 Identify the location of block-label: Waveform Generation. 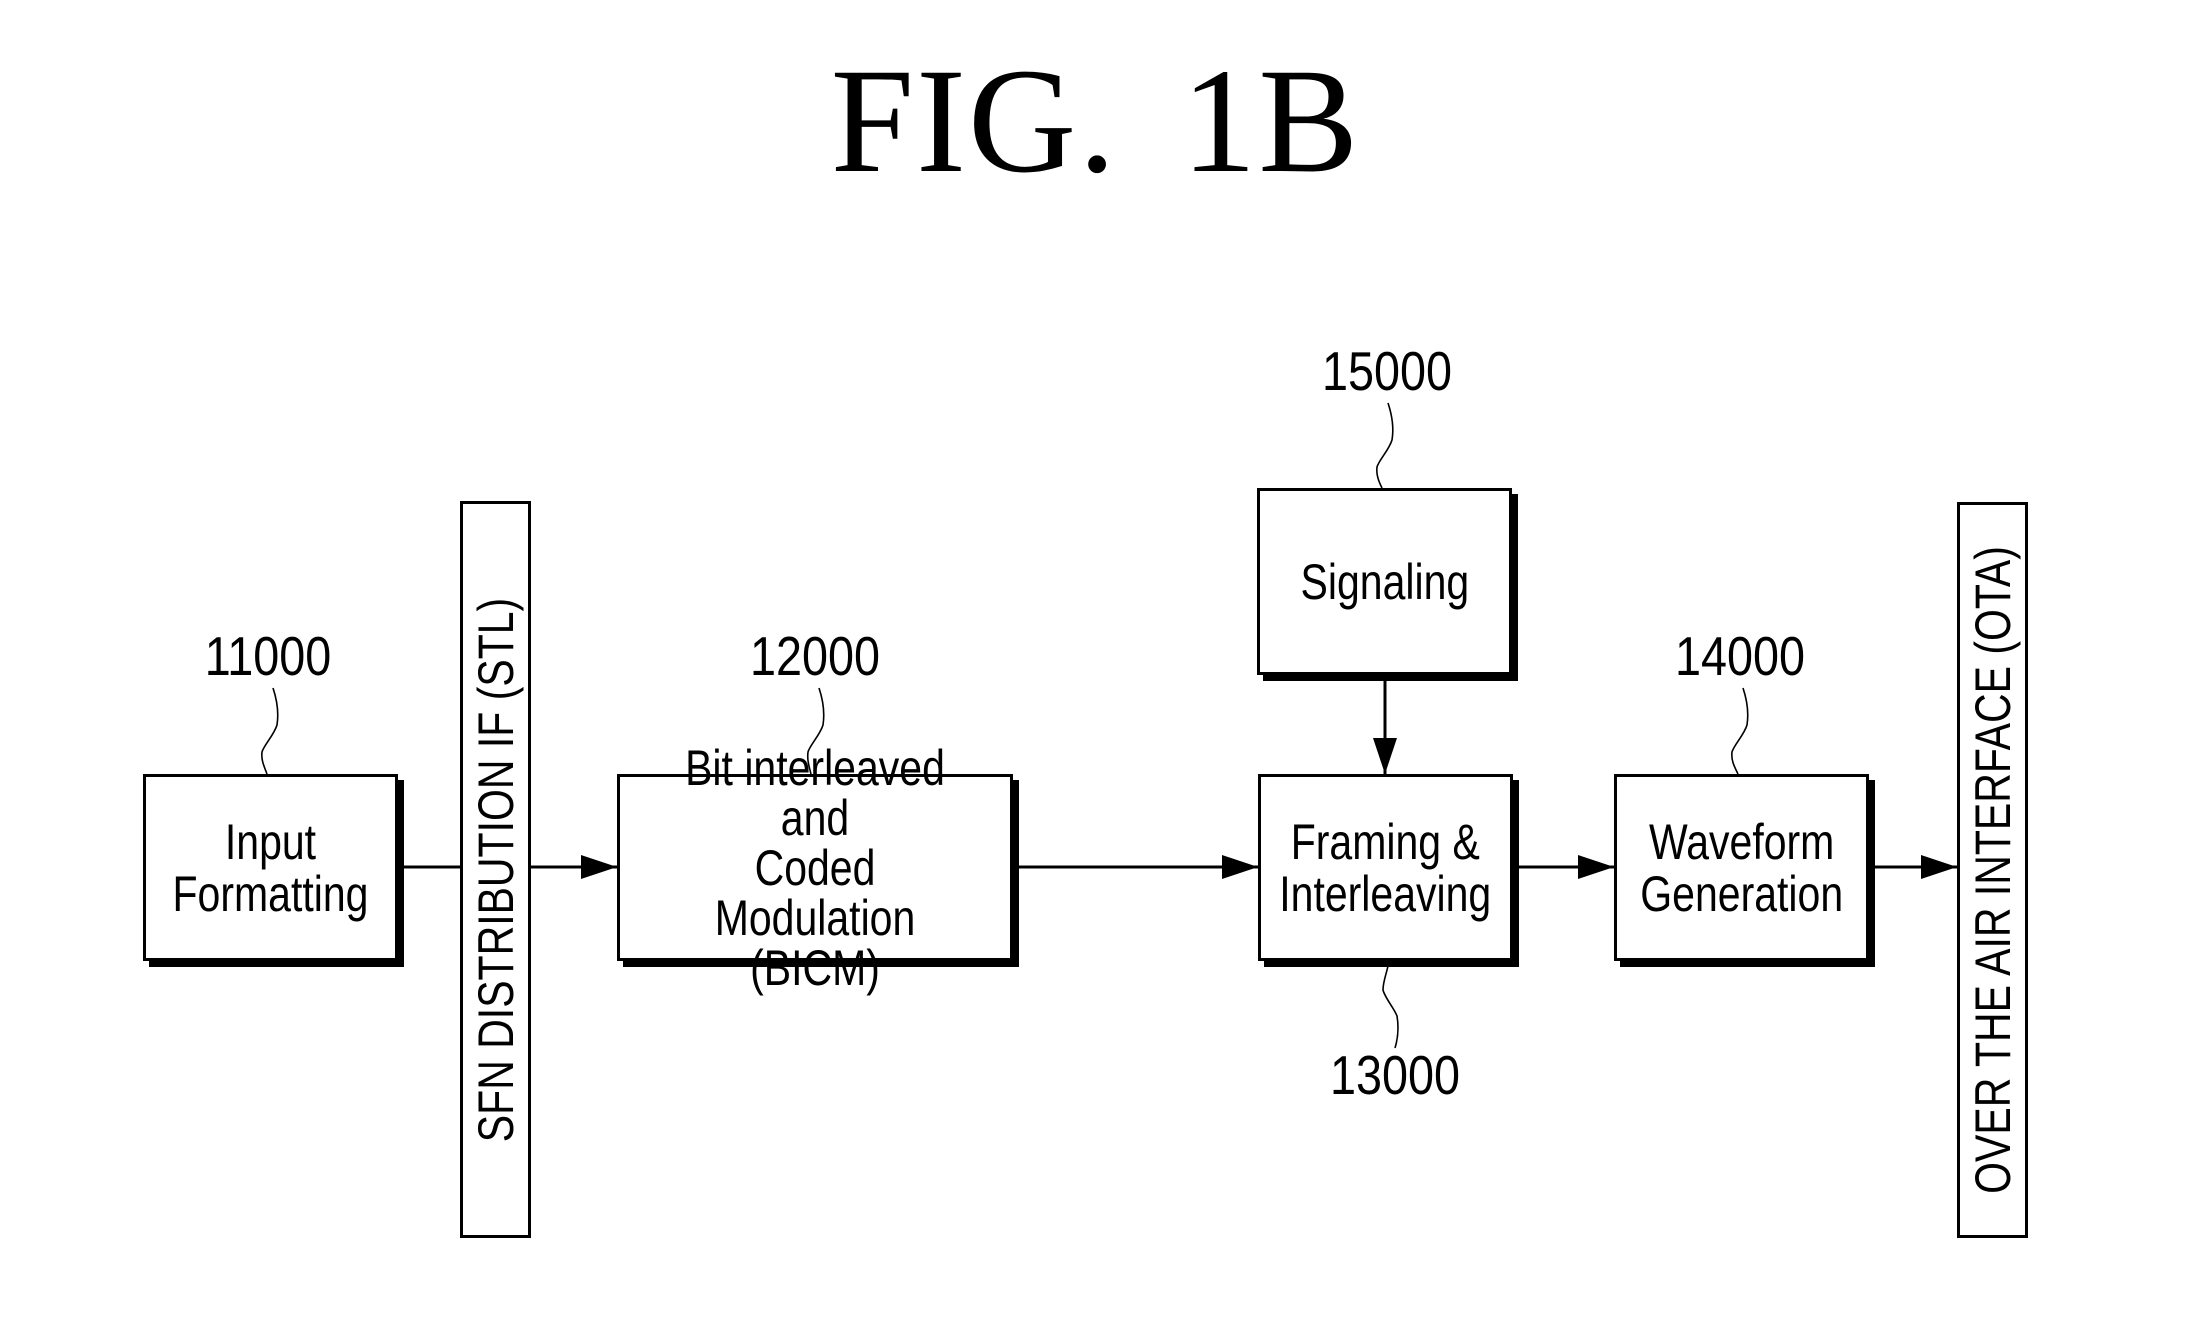
(1741, 867).